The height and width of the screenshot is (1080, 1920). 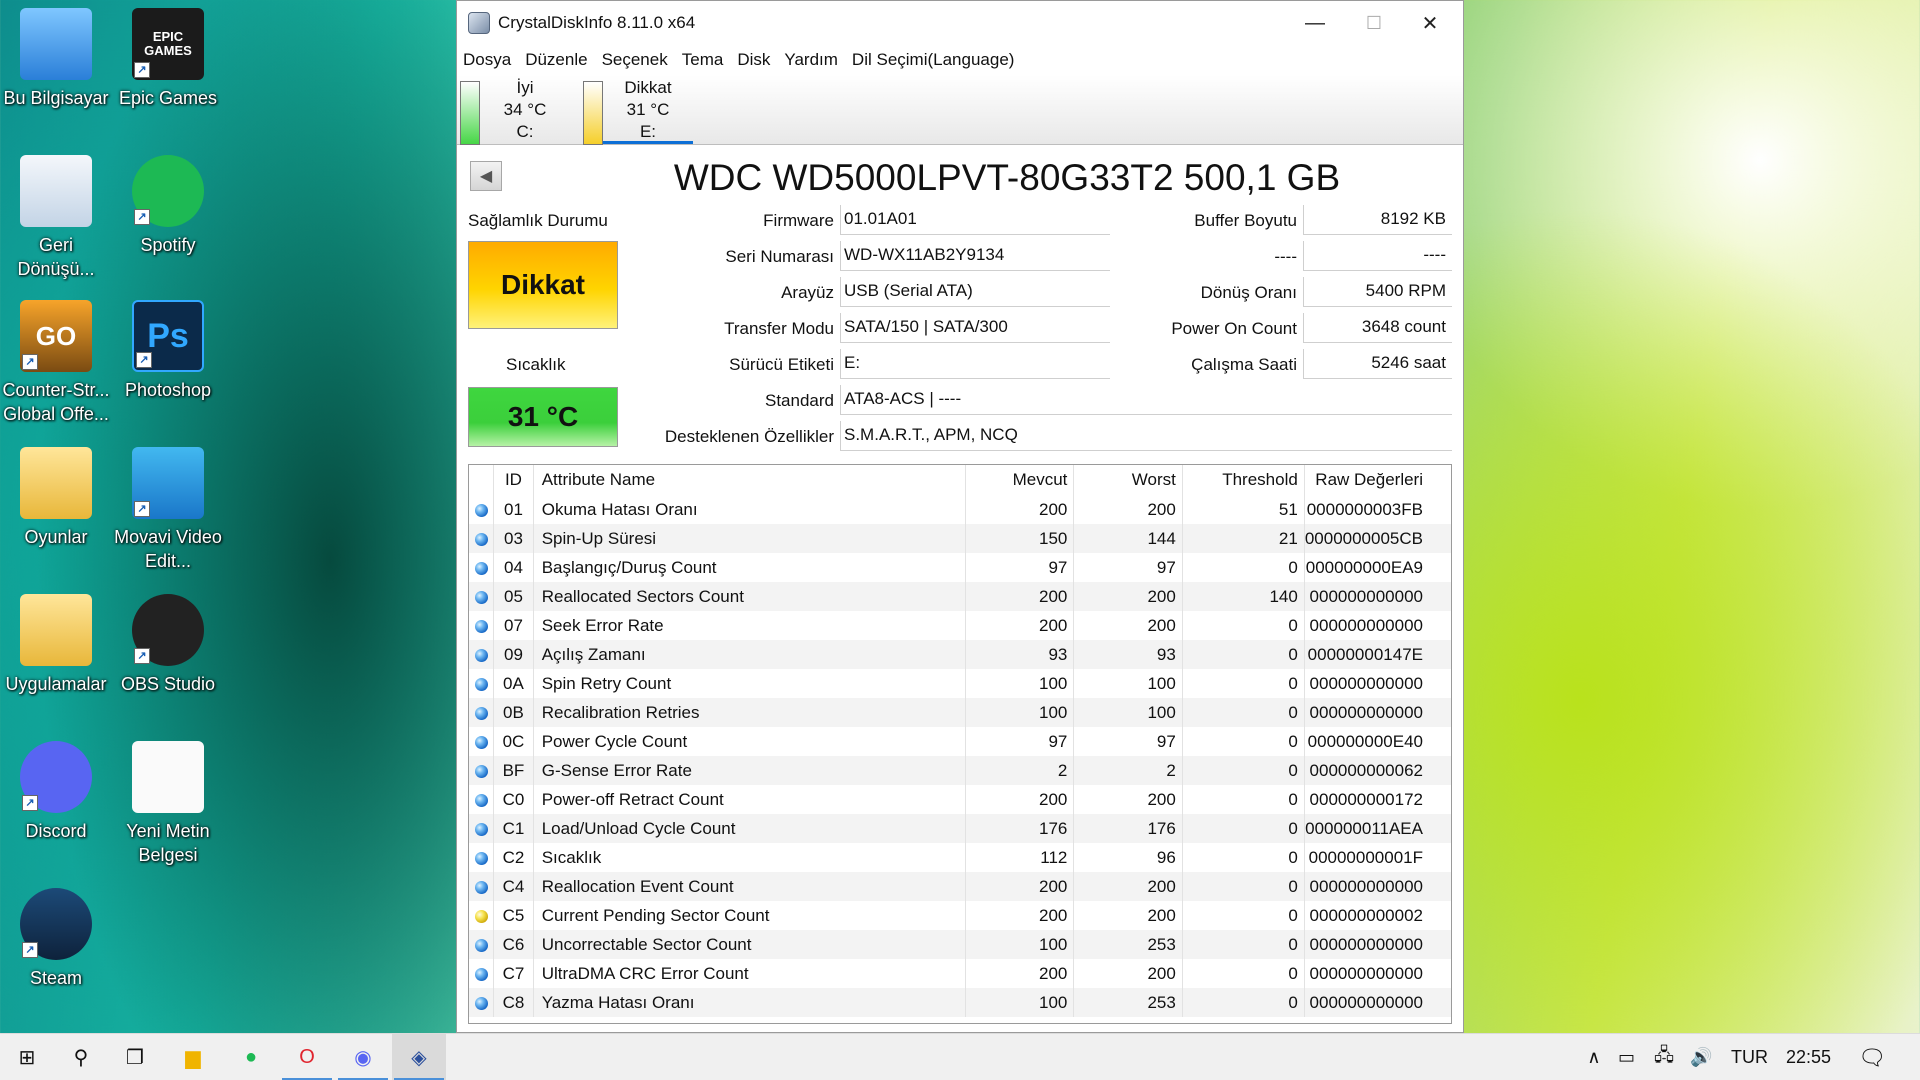 What do you see at coordinates (1243, 480) in the screenshot?
I see `column-header-threshold: Threshold` at bounding box center [1243, 480].